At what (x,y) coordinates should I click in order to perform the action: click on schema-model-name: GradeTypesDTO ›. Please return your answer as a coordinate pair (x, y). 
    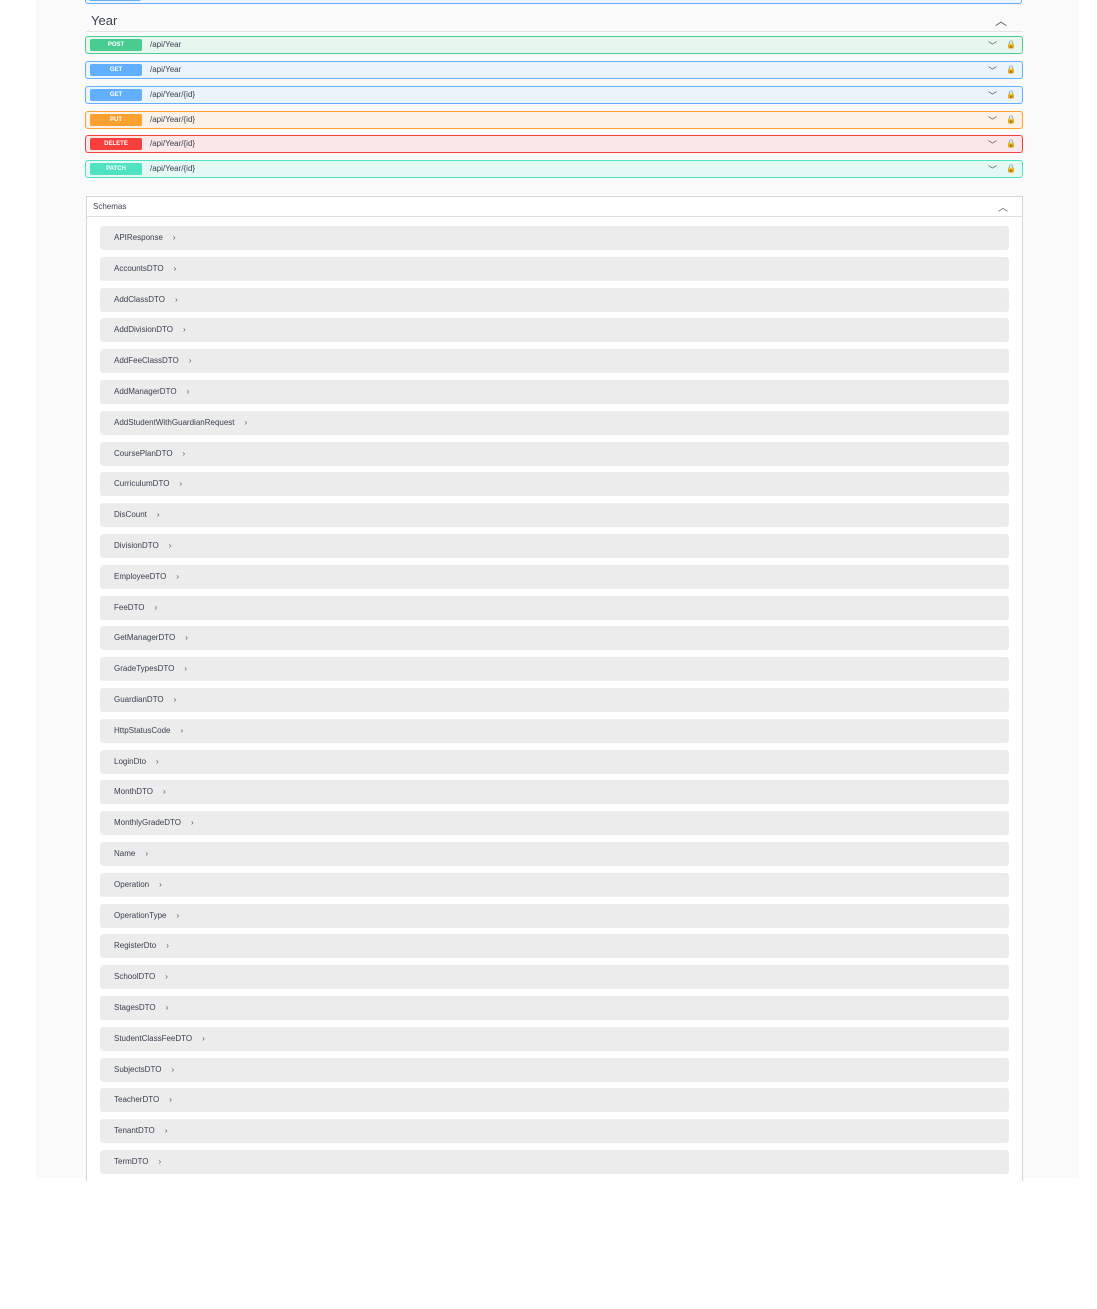
    Looking at the image, I should click on (150, 668).